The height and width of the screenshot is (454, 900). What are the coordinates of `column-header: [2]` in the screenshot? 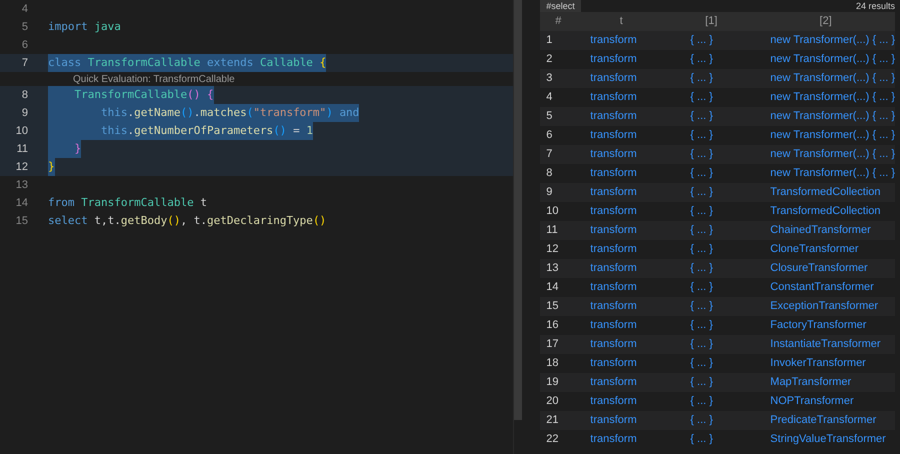 It's located at (826, 21).